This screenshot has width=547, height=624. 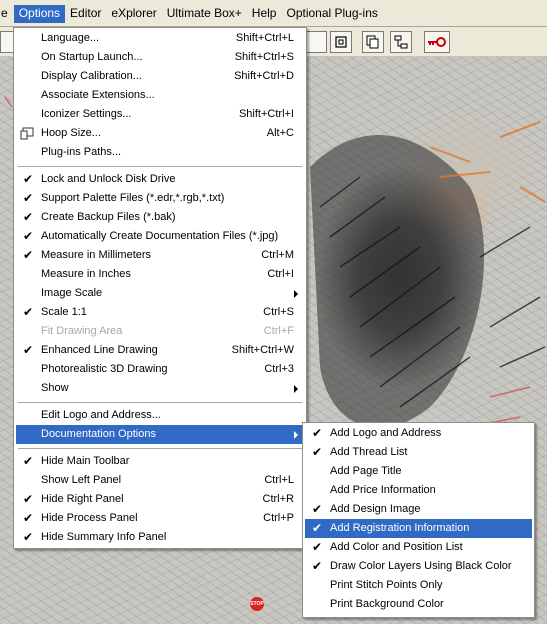 What do you see at coordinates (204, 14) in the screenshot?
I see `menu-ultimate-box: Ultimate Box+` at bounding box center [204, 14].